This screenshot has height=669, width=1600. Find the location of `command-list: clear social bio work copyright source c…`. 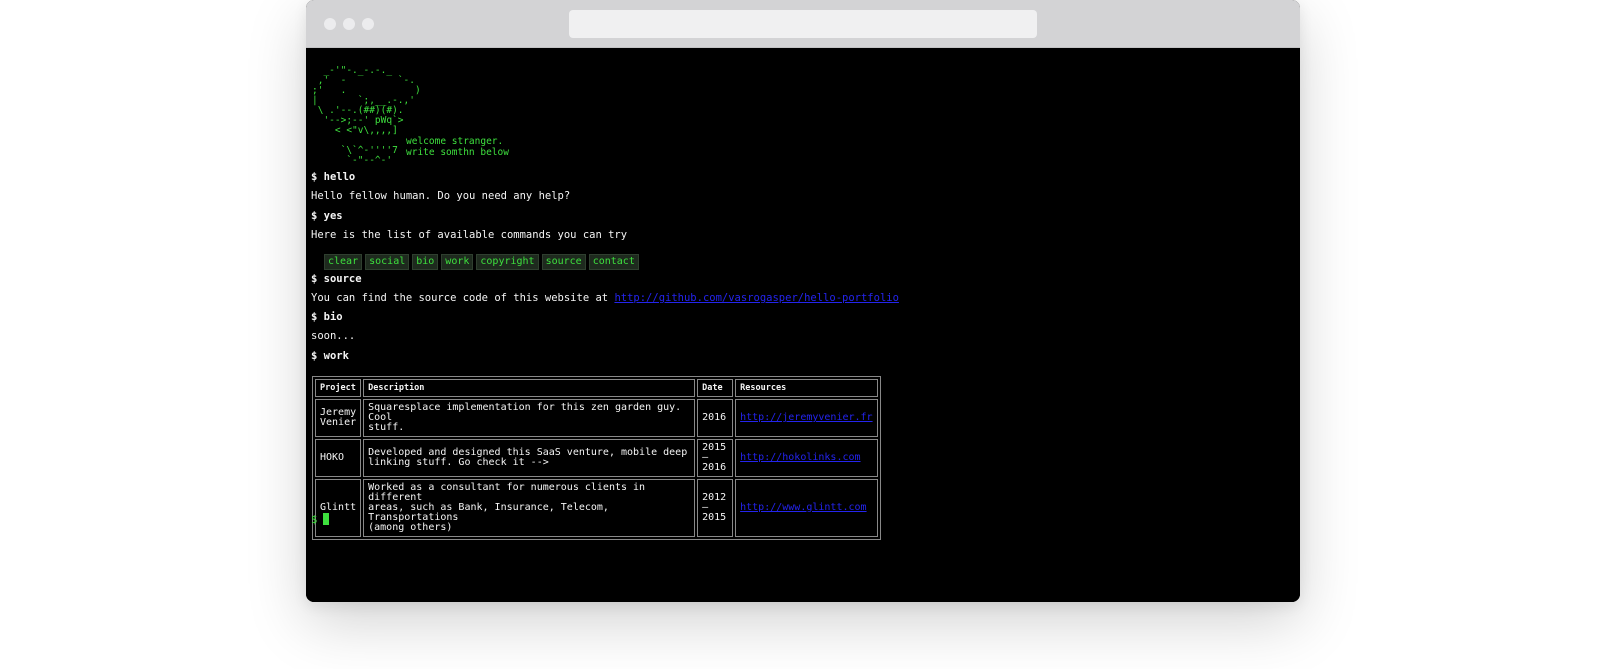

command-list: clear social bio work copyright source c… is located at coordinates (481, 262).